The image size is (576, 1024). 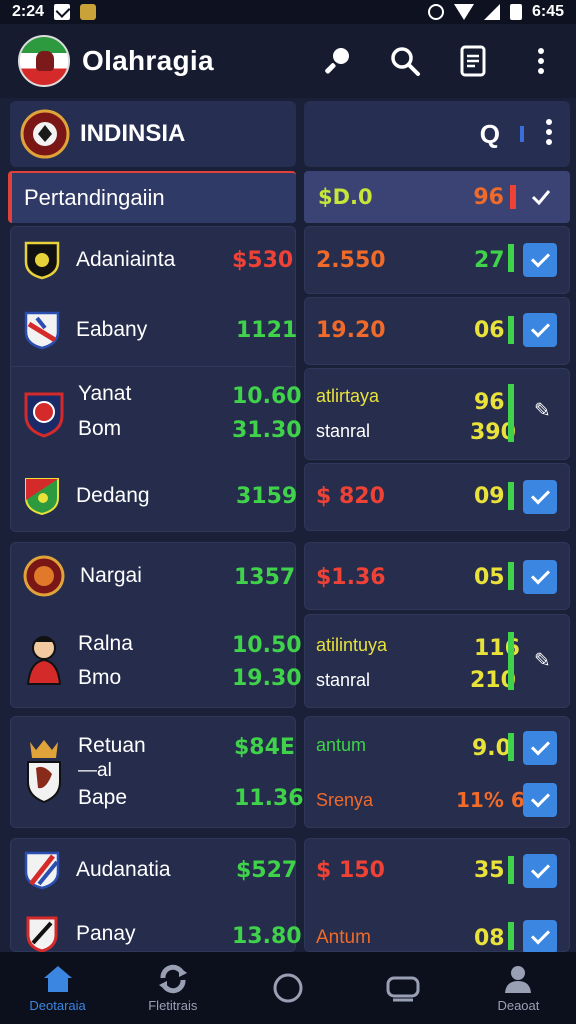 What do you see at coordinates (265, 577) in the screenshot?
I see `team-value: 1357` at bounding box center [265, 577].